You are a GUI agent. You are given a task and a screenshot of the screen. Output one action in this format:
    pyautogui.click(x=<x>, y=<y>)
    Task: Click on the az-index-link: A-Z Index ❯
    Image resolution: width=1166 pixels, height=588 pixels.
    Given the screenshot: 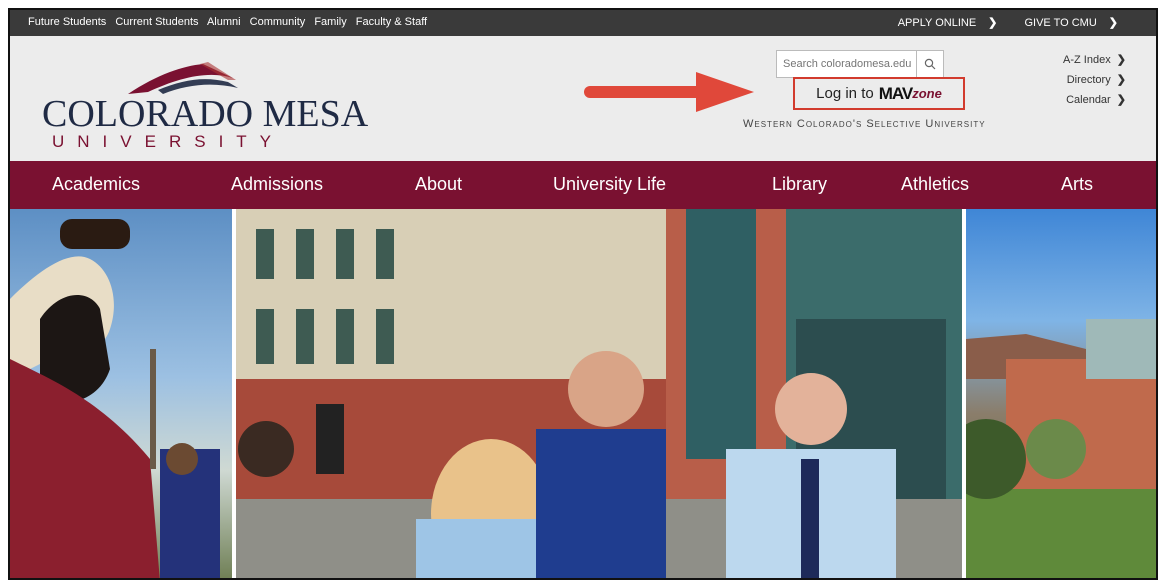 What is the action you would take?
    pyautogui.click(x=1094, y=60)
    